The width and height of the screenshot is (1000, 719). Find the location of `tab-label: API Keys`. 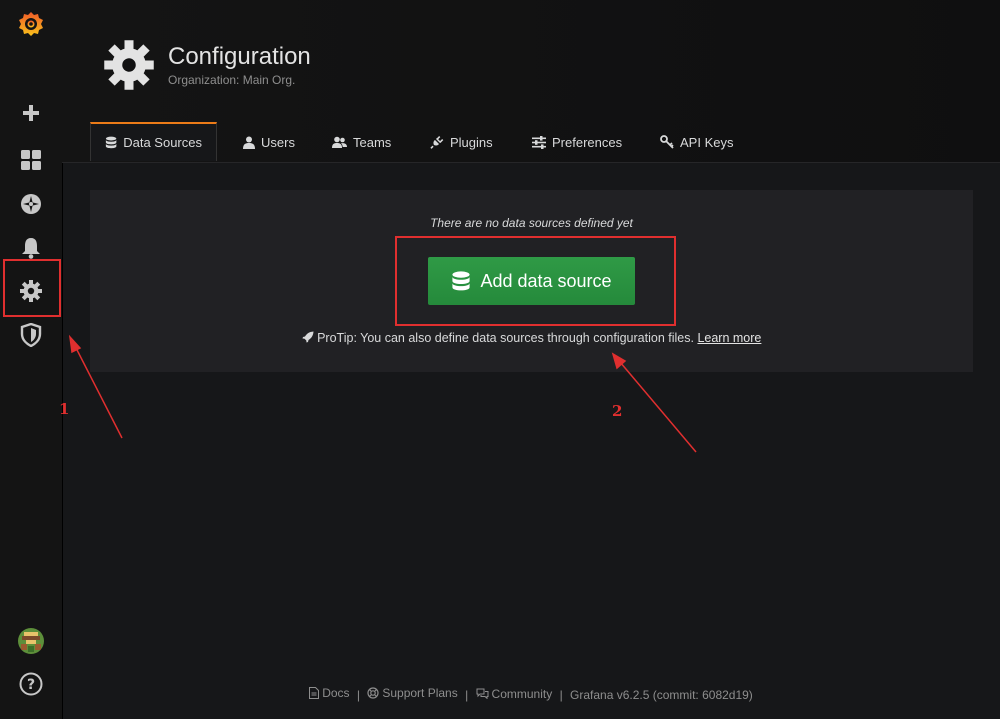

tab-label: API Keys is located at coordinates (707, 142).